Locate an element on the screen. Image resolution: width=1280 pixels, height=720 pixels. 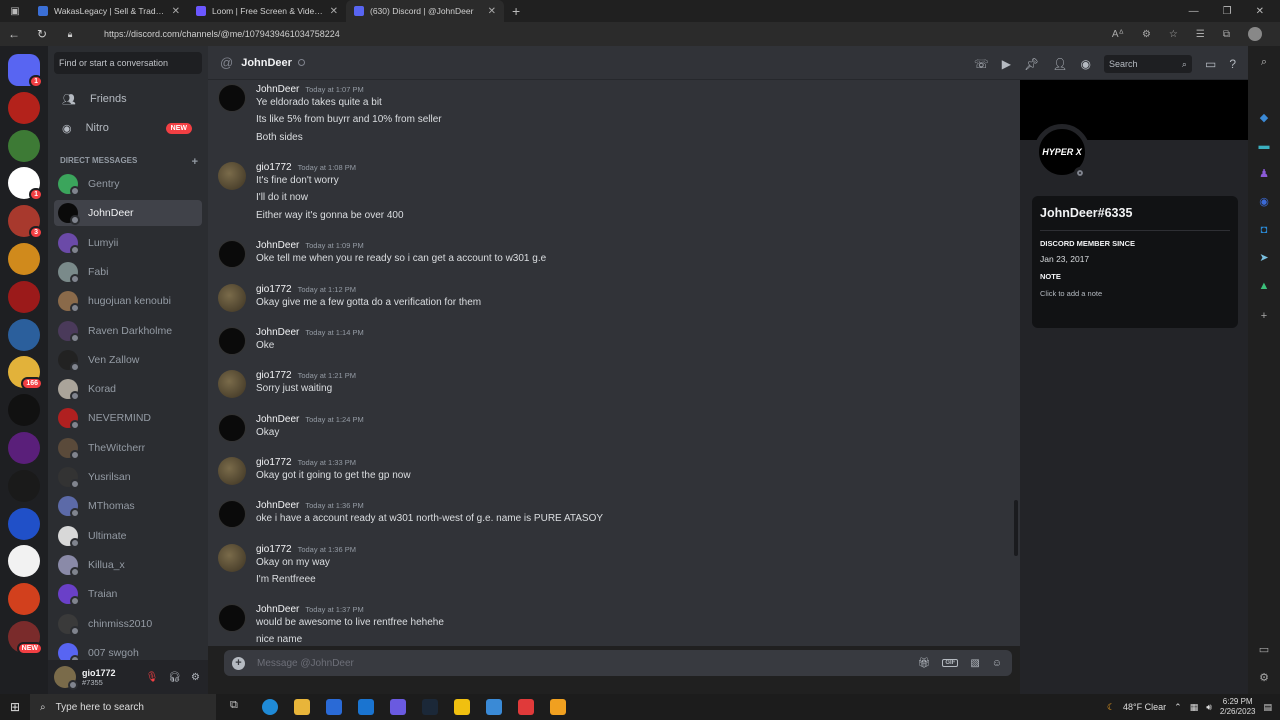
dm-item: Ultimate is located at coordinates (128, 536).